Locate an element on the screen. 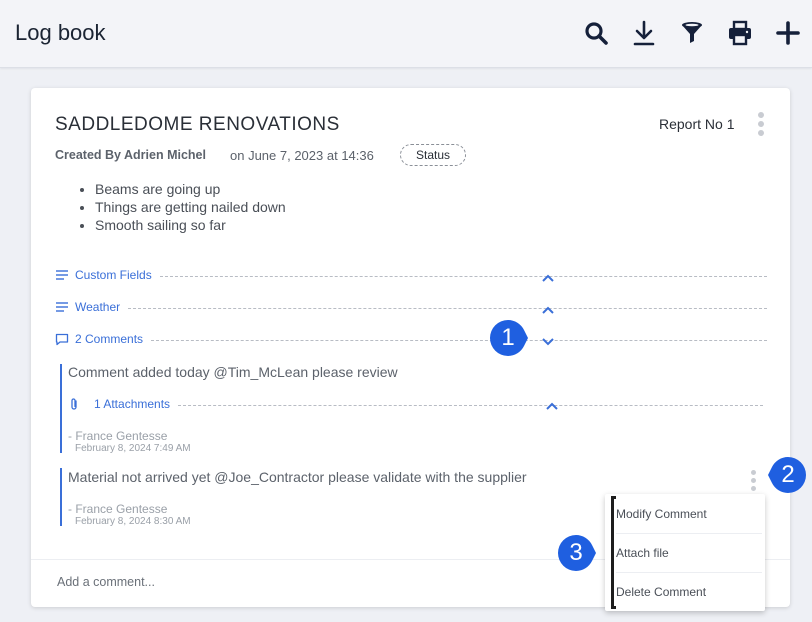 This screenshot has height=622, width=812. status-badge: Status is located at coordinates (433, 155).